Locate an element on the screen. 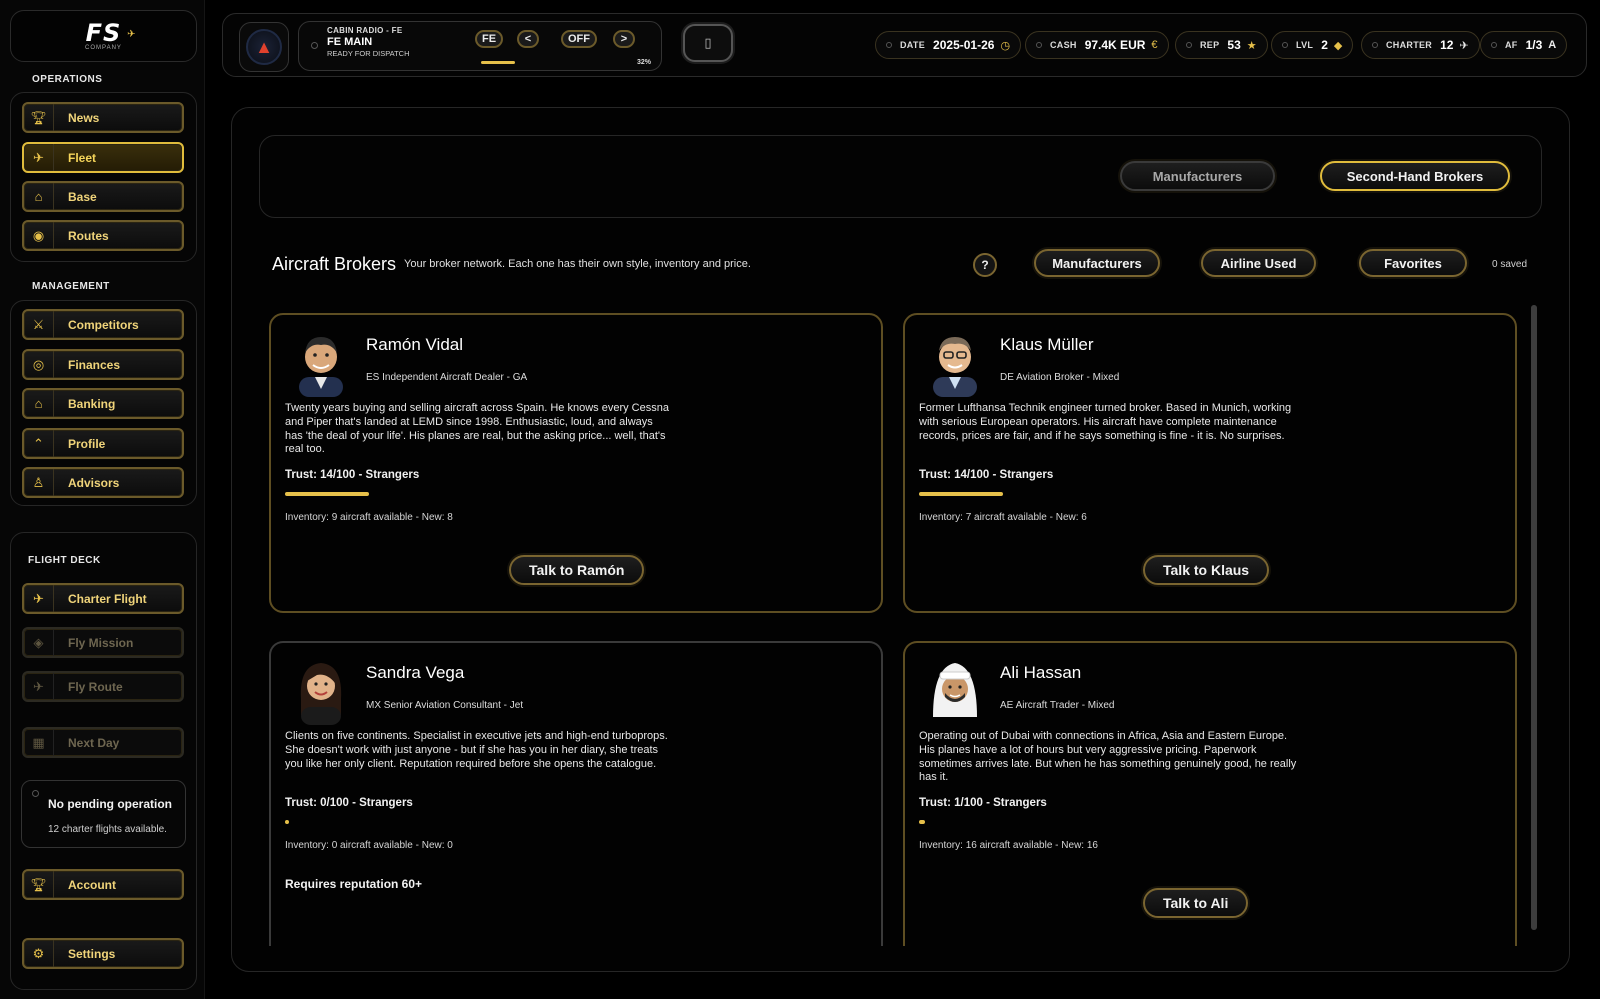 Image resolution: width=1600 pixels, height=999 pixels. radio-station-button: FE is located at coordinates (489, 39).